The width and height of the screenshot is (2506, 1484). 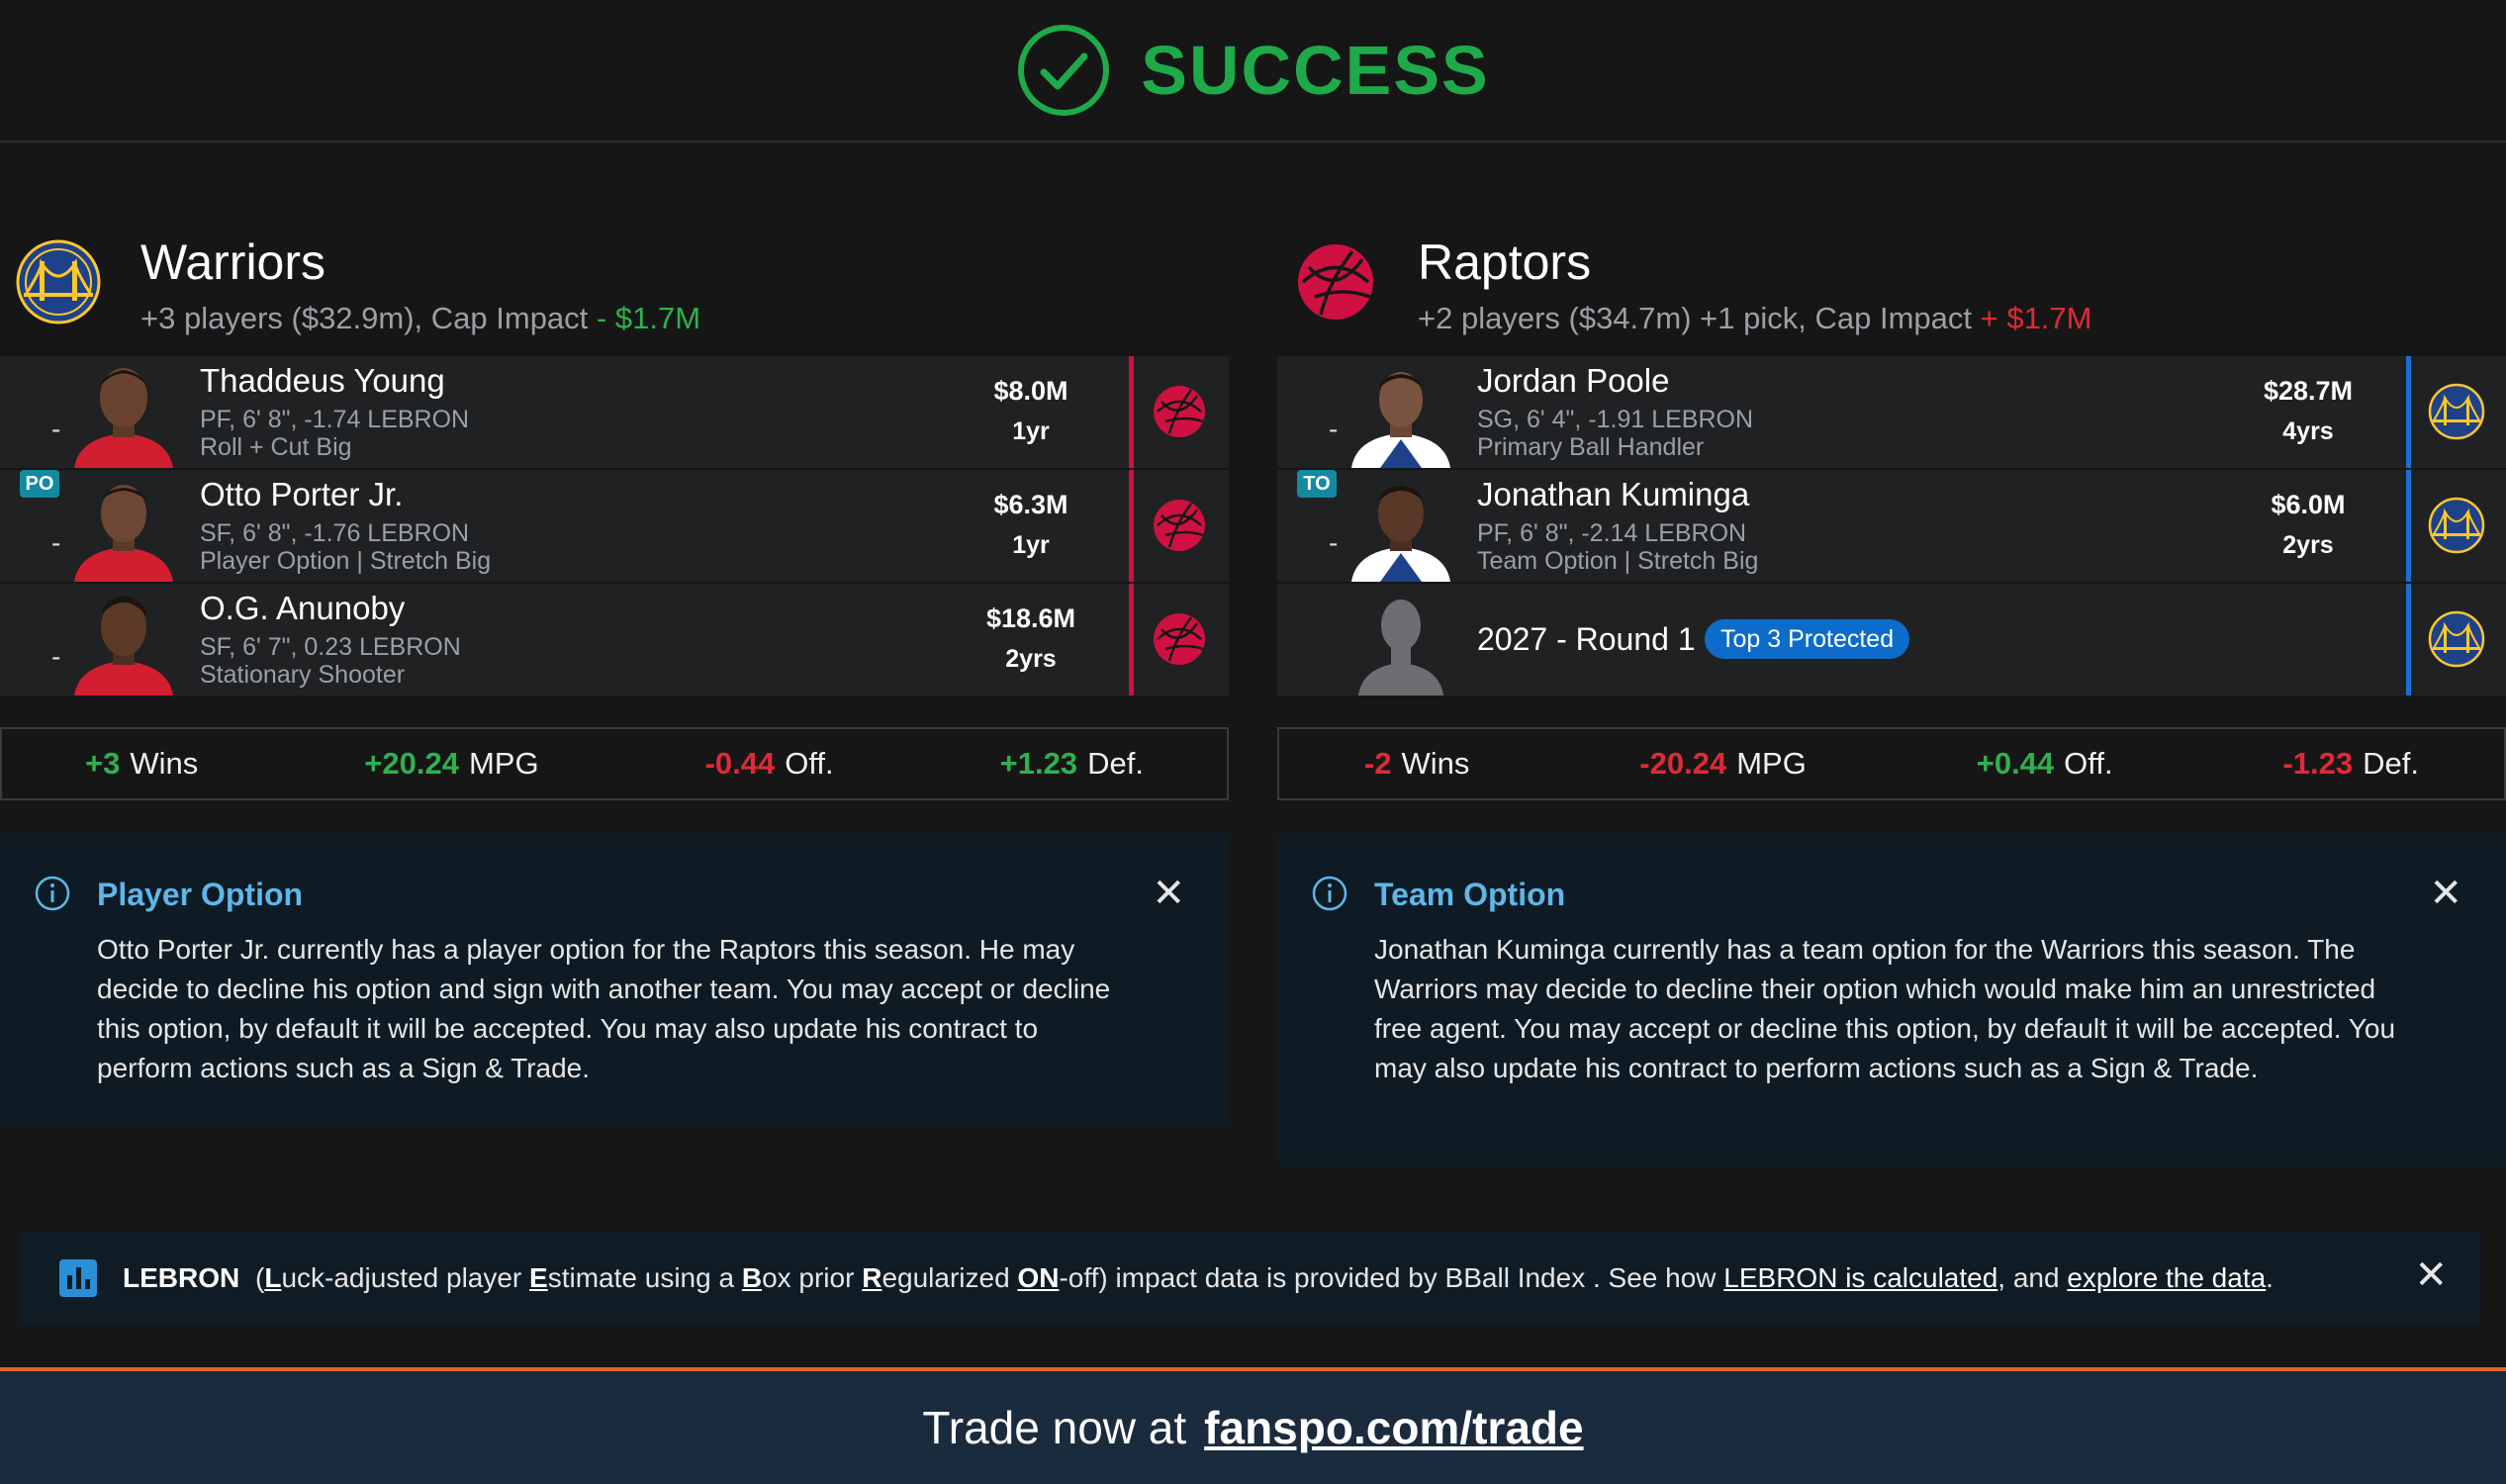 What do you see at coordinates (1470, 894) in the screenshot?
I see `info-title: Team Option` at bounding box center [1470, 894].